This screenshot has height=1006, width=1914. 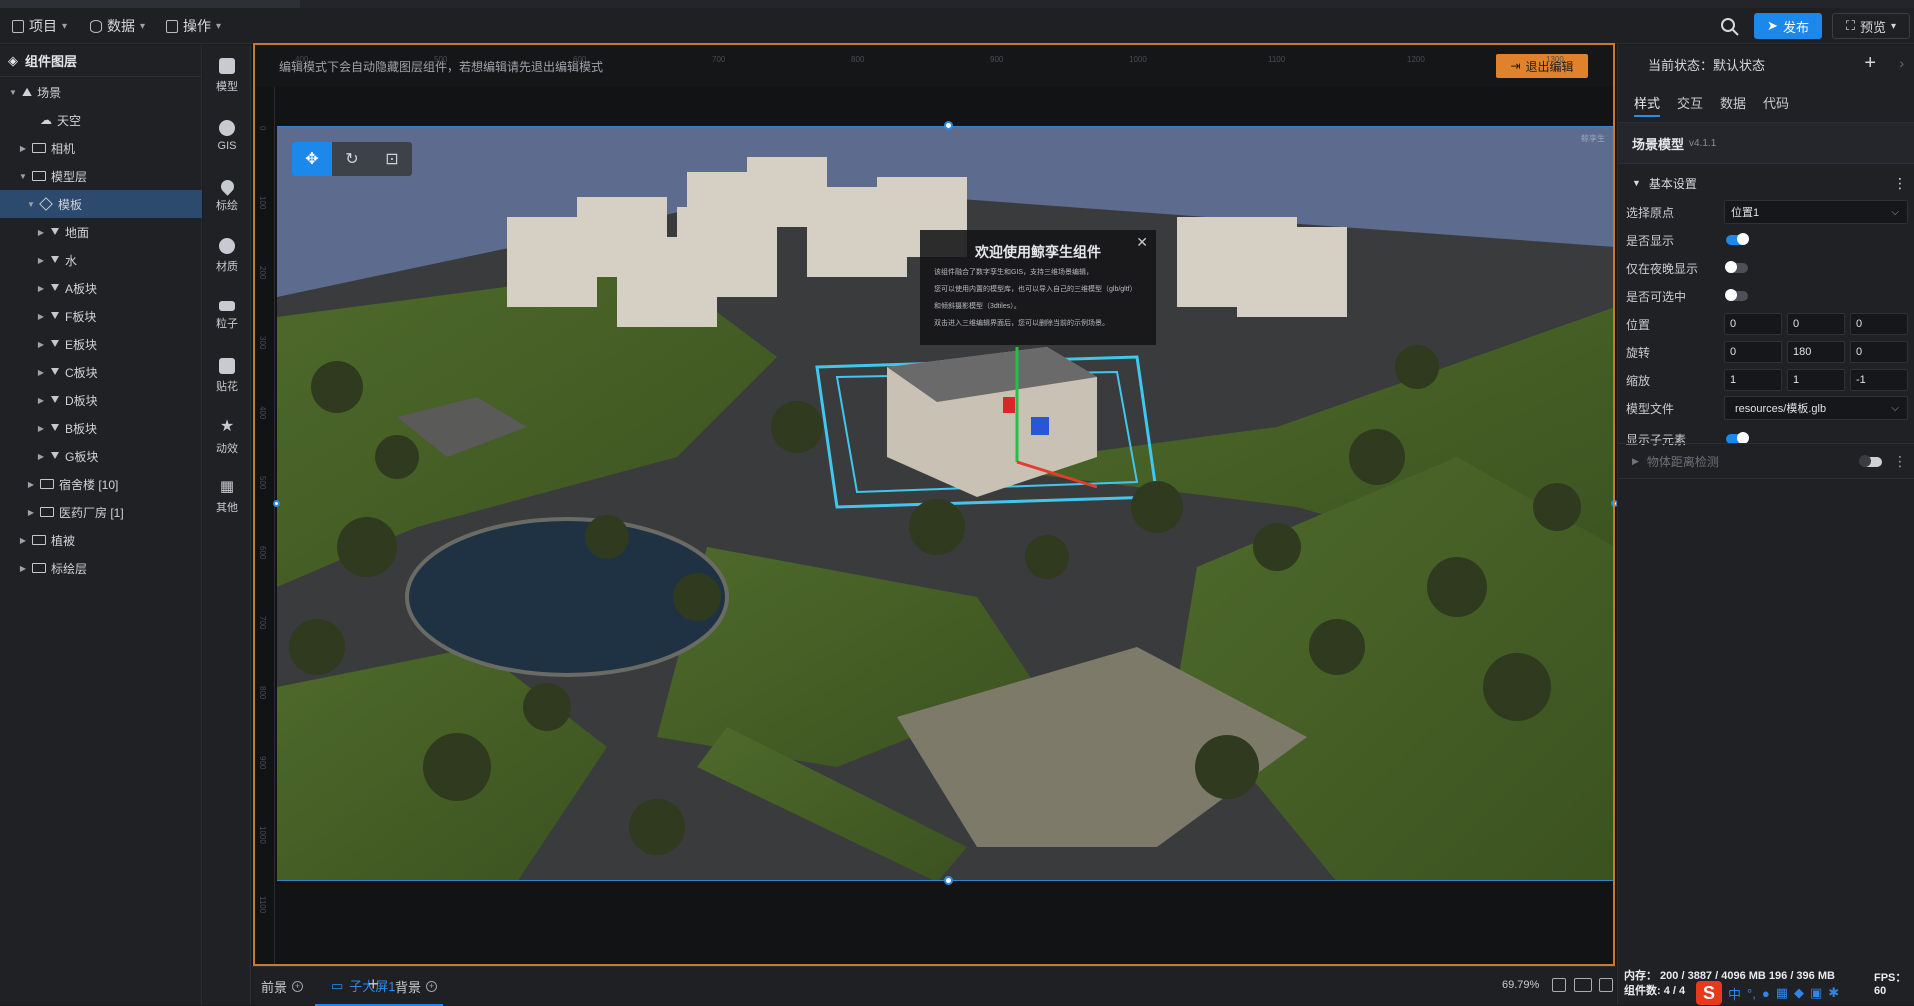 I want to click on tree-item-vegetation: ▶ 植被, so click(x=101, y=540).